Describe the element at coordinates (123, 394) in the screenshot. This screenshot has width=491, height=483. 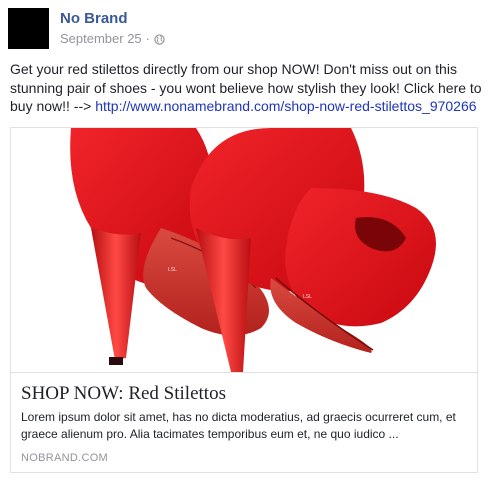
I see `card-title: SHOP NOW: Red Stilettos` at that location.